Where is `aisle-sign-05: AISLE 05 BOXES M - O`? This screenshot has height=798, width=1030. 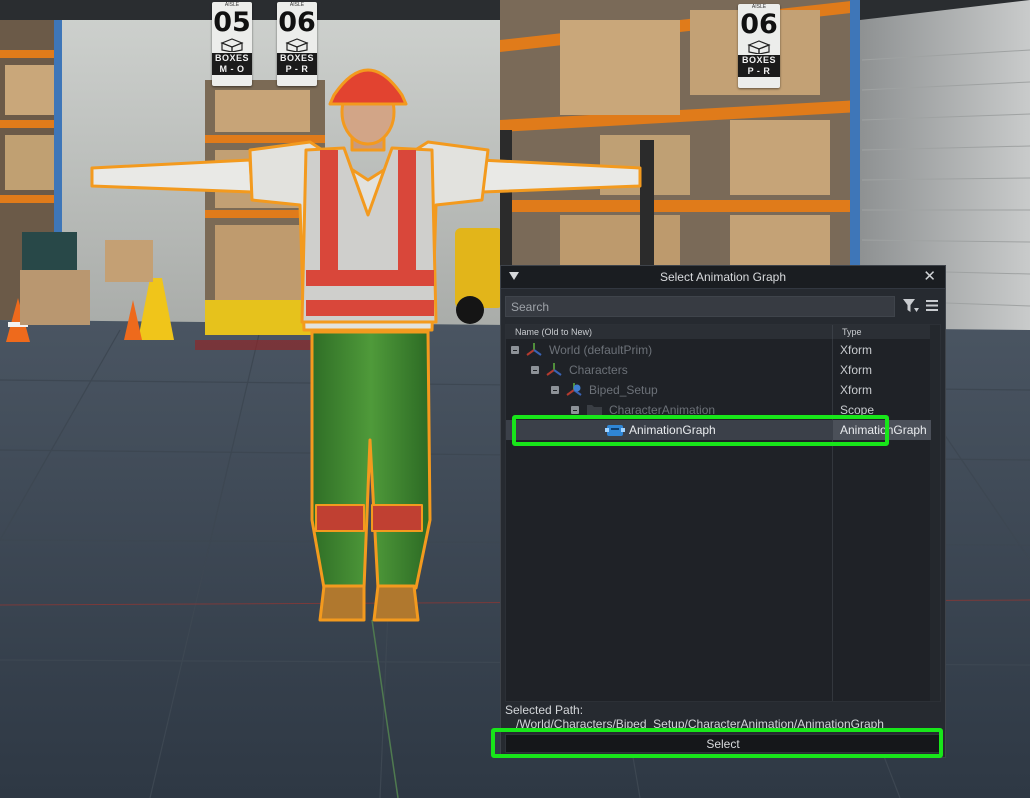 aisle-sign-05: AISLE 05 BOXES M - O is located at coordinates (232, 44).